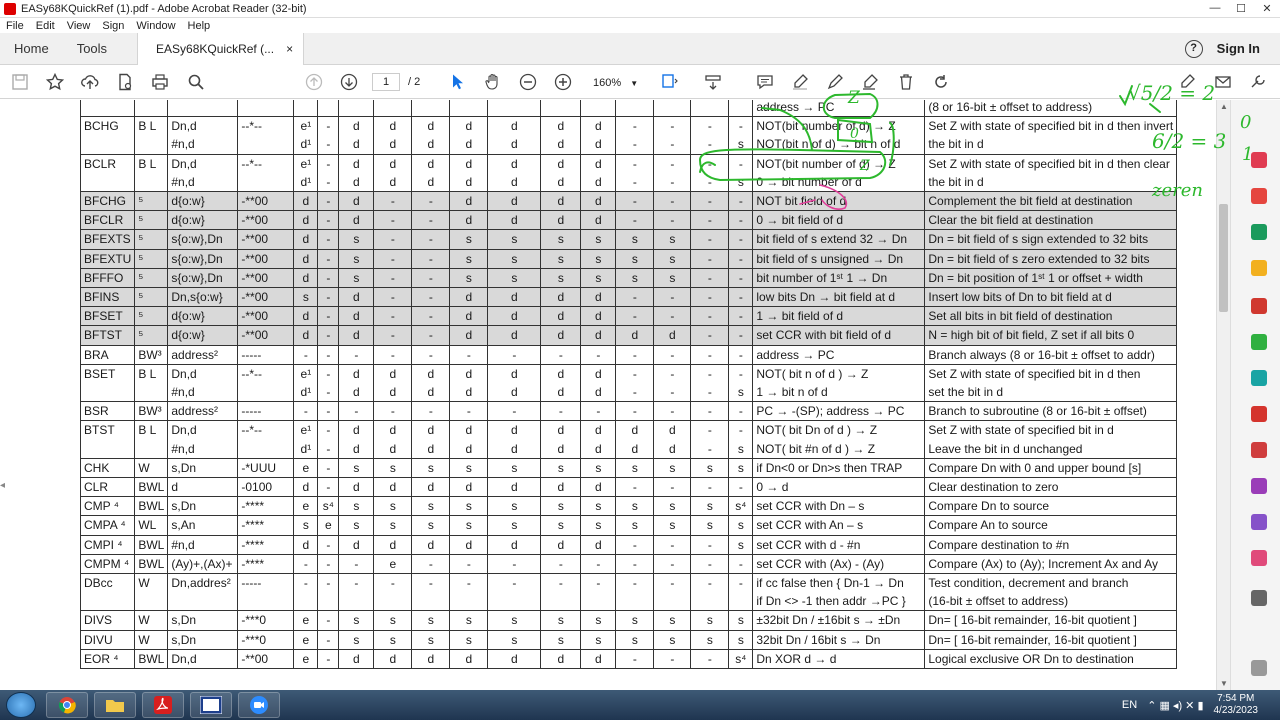 This screenshot has height=720, width=1280. I want to click on scan-icon, so click(1259, 378).